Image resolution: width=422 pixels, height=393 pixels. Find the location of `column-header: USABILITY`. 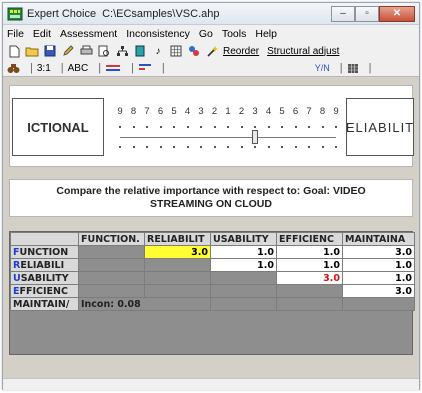

column-header: USABILITY is located at coordinates (243, 239).